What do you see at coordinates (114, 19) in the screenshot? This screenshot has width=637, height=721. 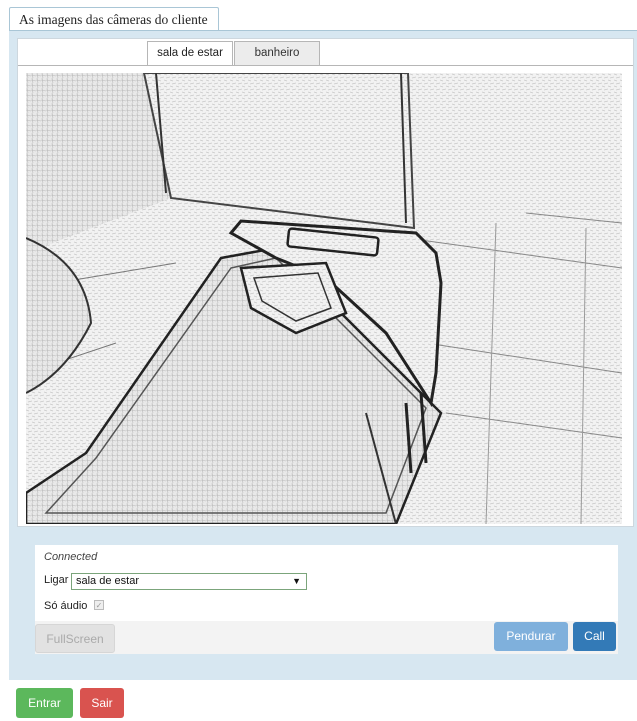 I see `window-title-tab: As imagens das câmeras do cliente` at bounding box center [114, 19].